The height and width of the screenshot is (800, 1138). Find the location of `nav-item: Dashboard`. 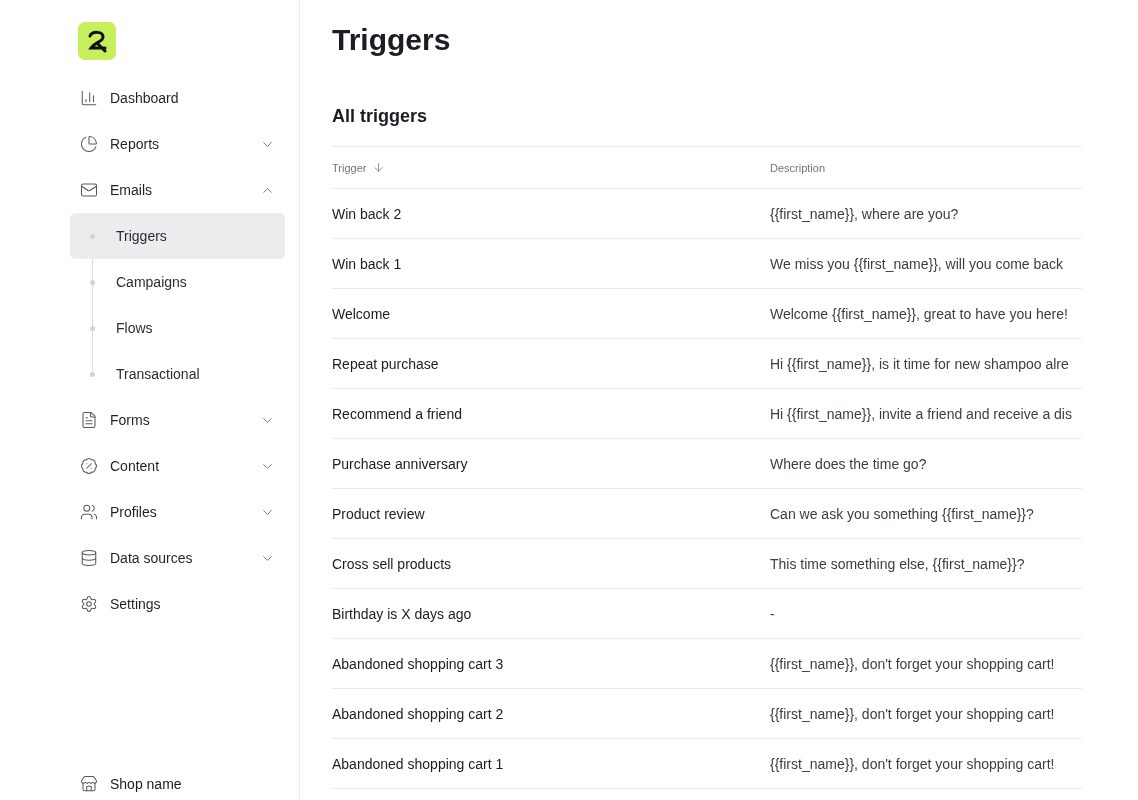

nav-item: Dashboard is located at coordinates (177, 98).